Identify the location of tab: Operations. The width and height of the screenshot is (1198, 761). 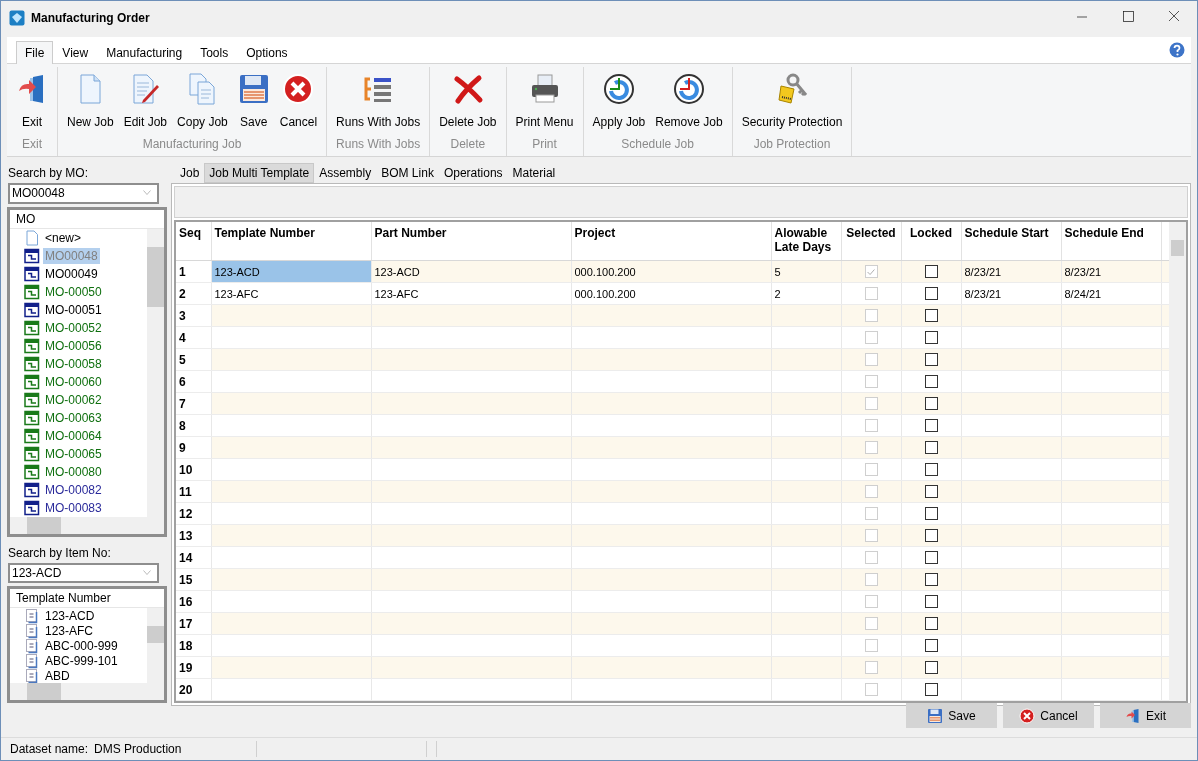
(473, 173).